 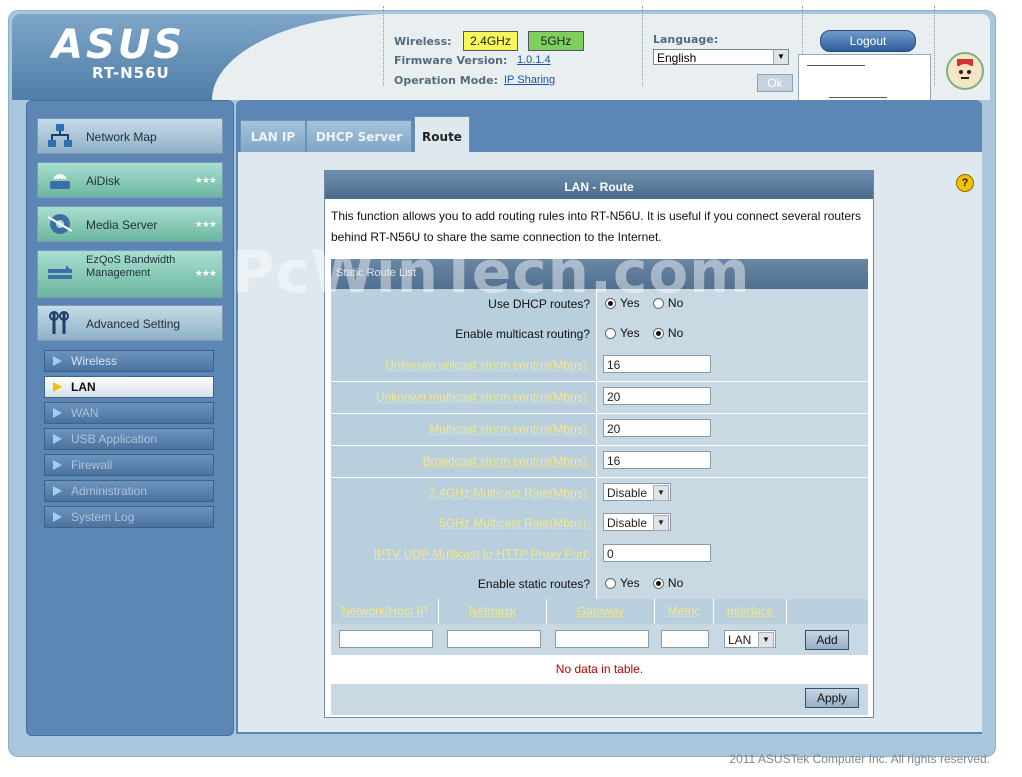 I want to click on tab-dhcp-server: DHCP Server, so click(x=359, y=137).